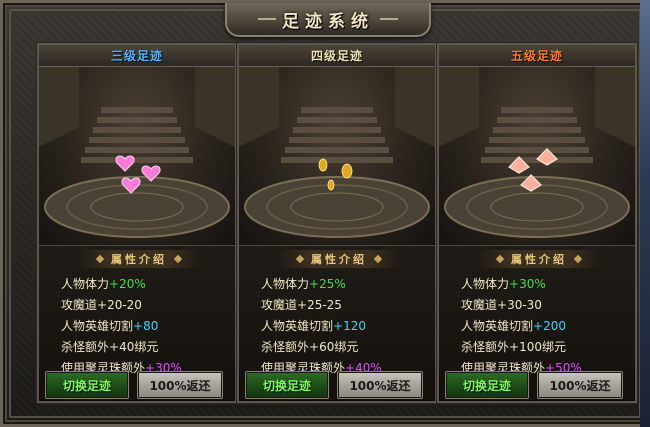  What do you see at coordinates (310, 347) in the screenshot?
I see `attr-kill-bonus: 杀怪额外+60绑元` at bounding box center [310, 347].